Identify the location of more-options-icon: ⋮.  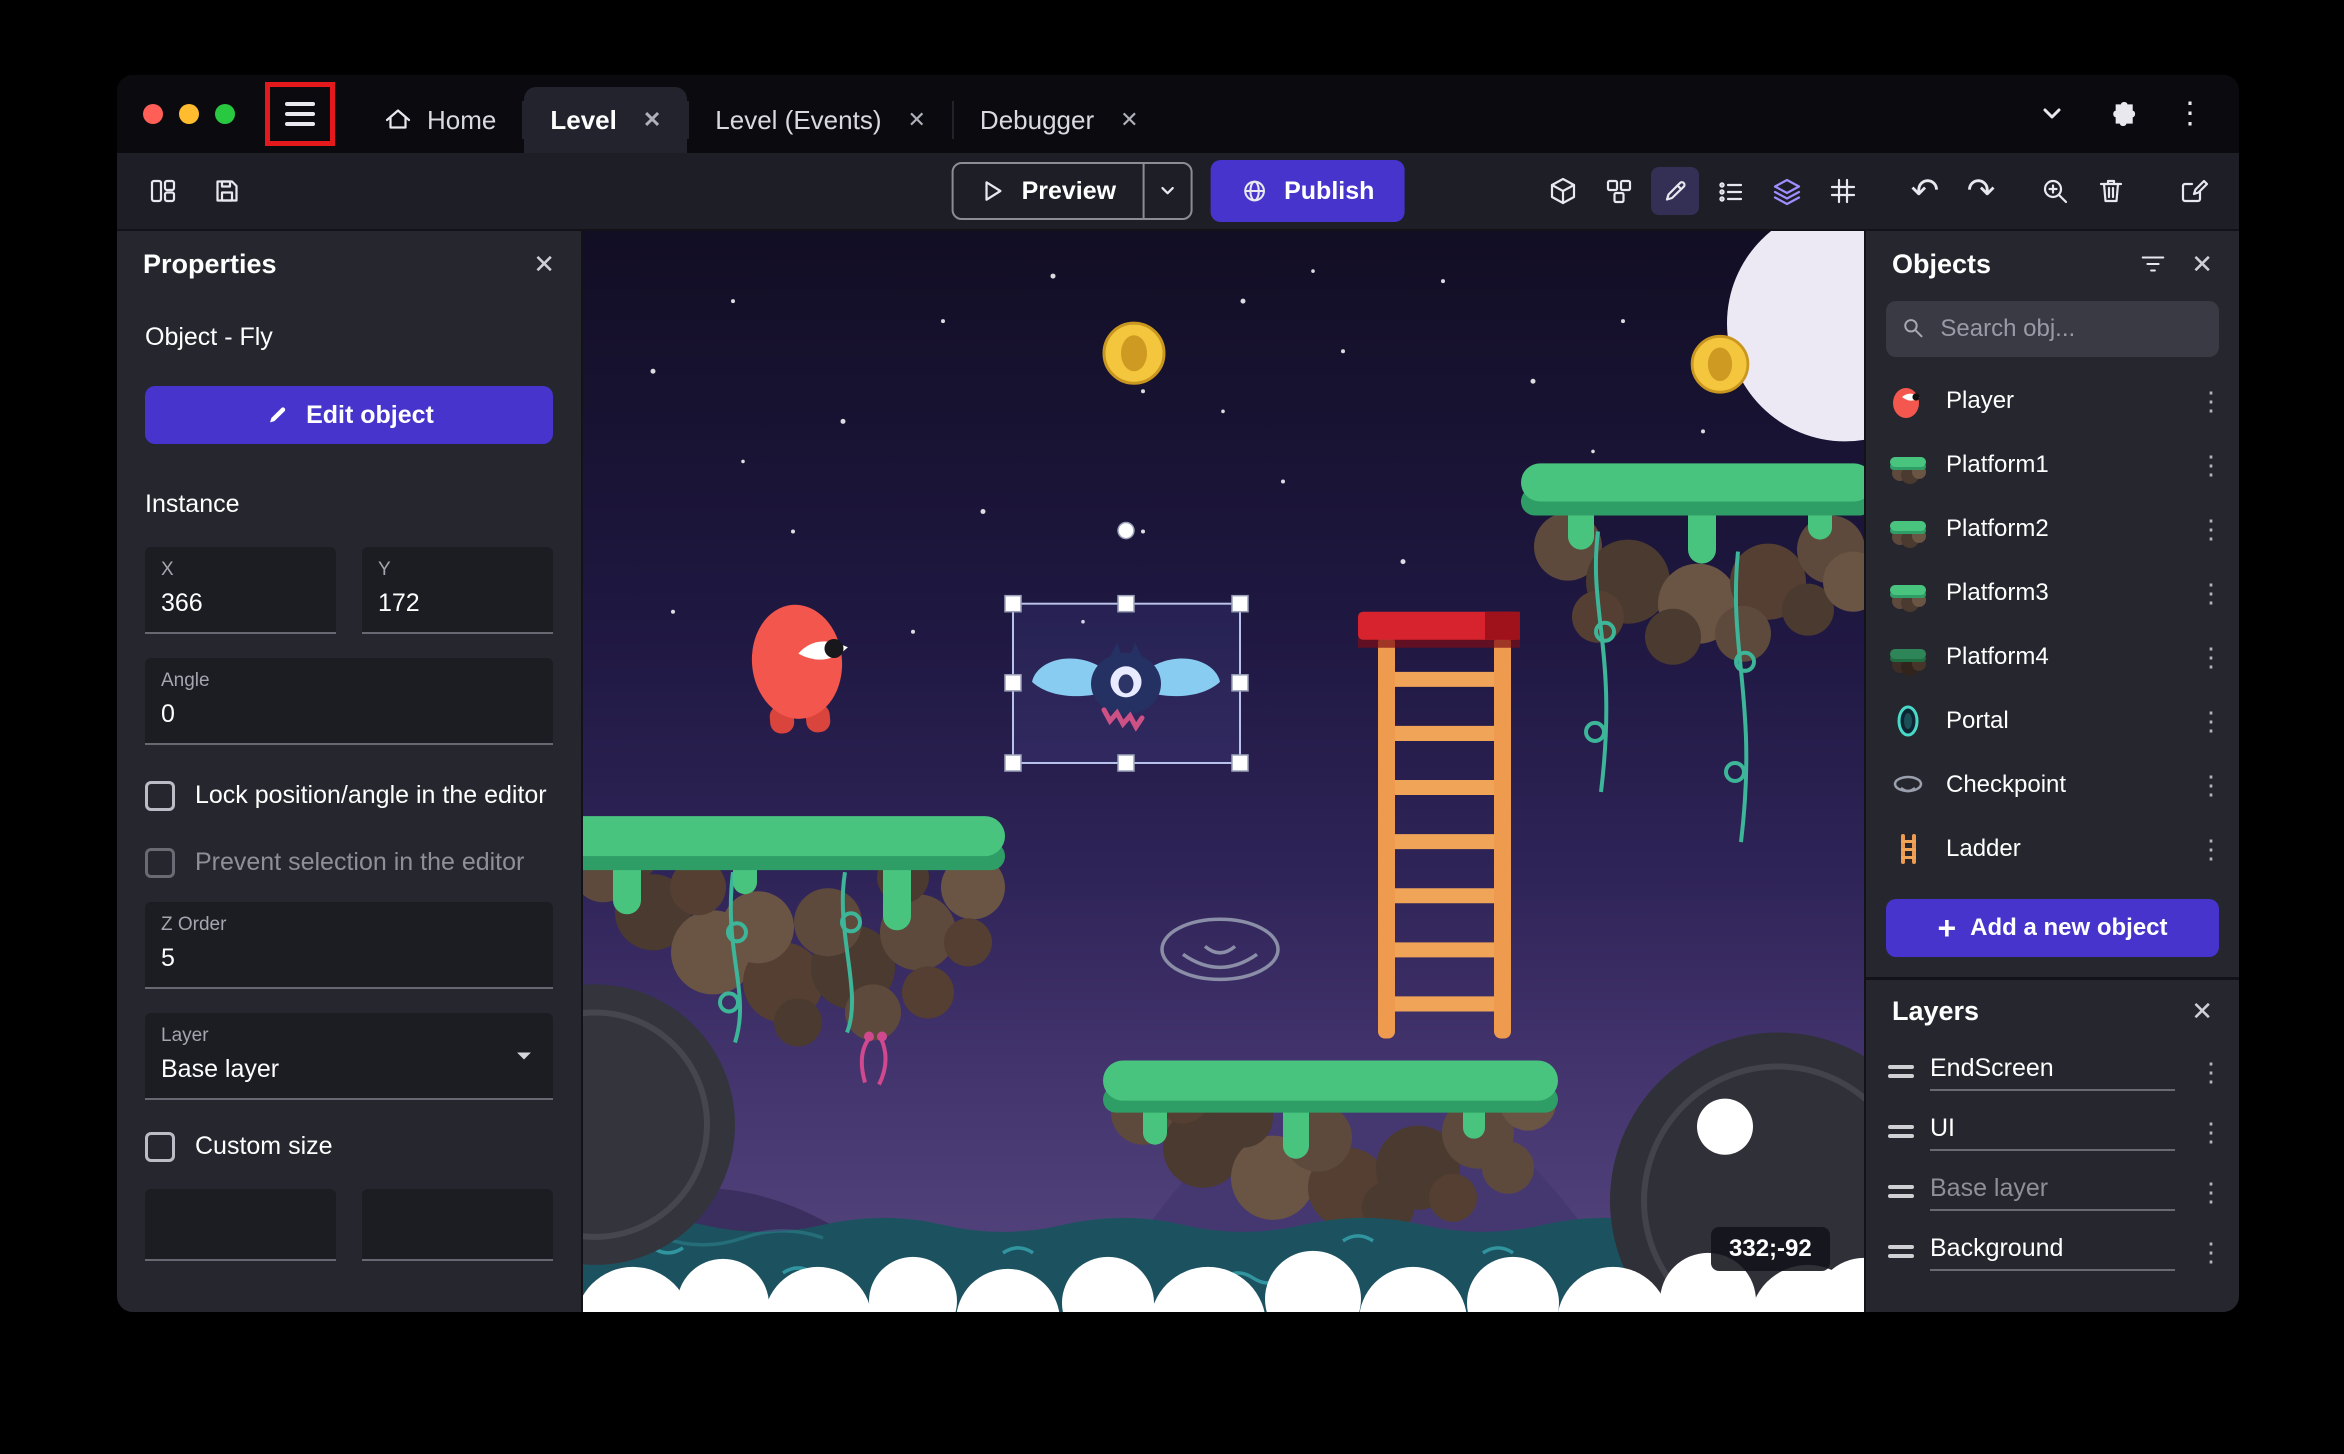
(2190, 114).